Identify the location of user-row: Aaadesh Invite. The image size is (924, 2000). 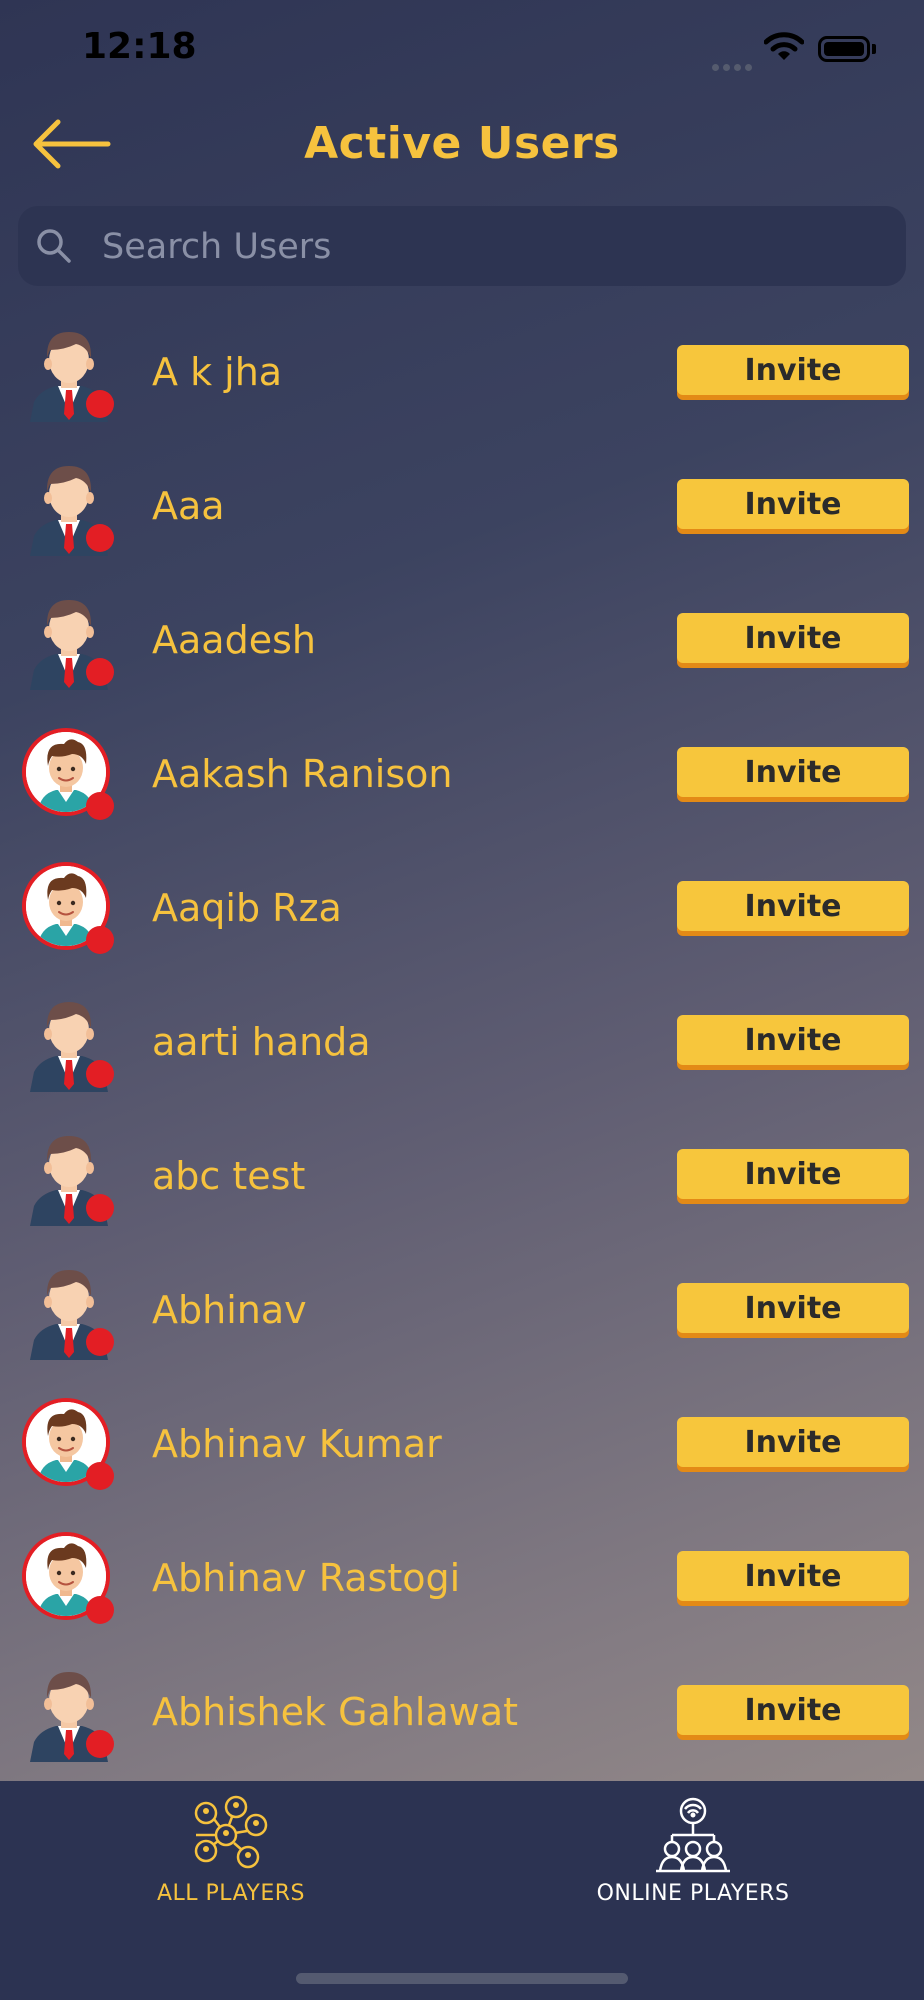
(462, 643).